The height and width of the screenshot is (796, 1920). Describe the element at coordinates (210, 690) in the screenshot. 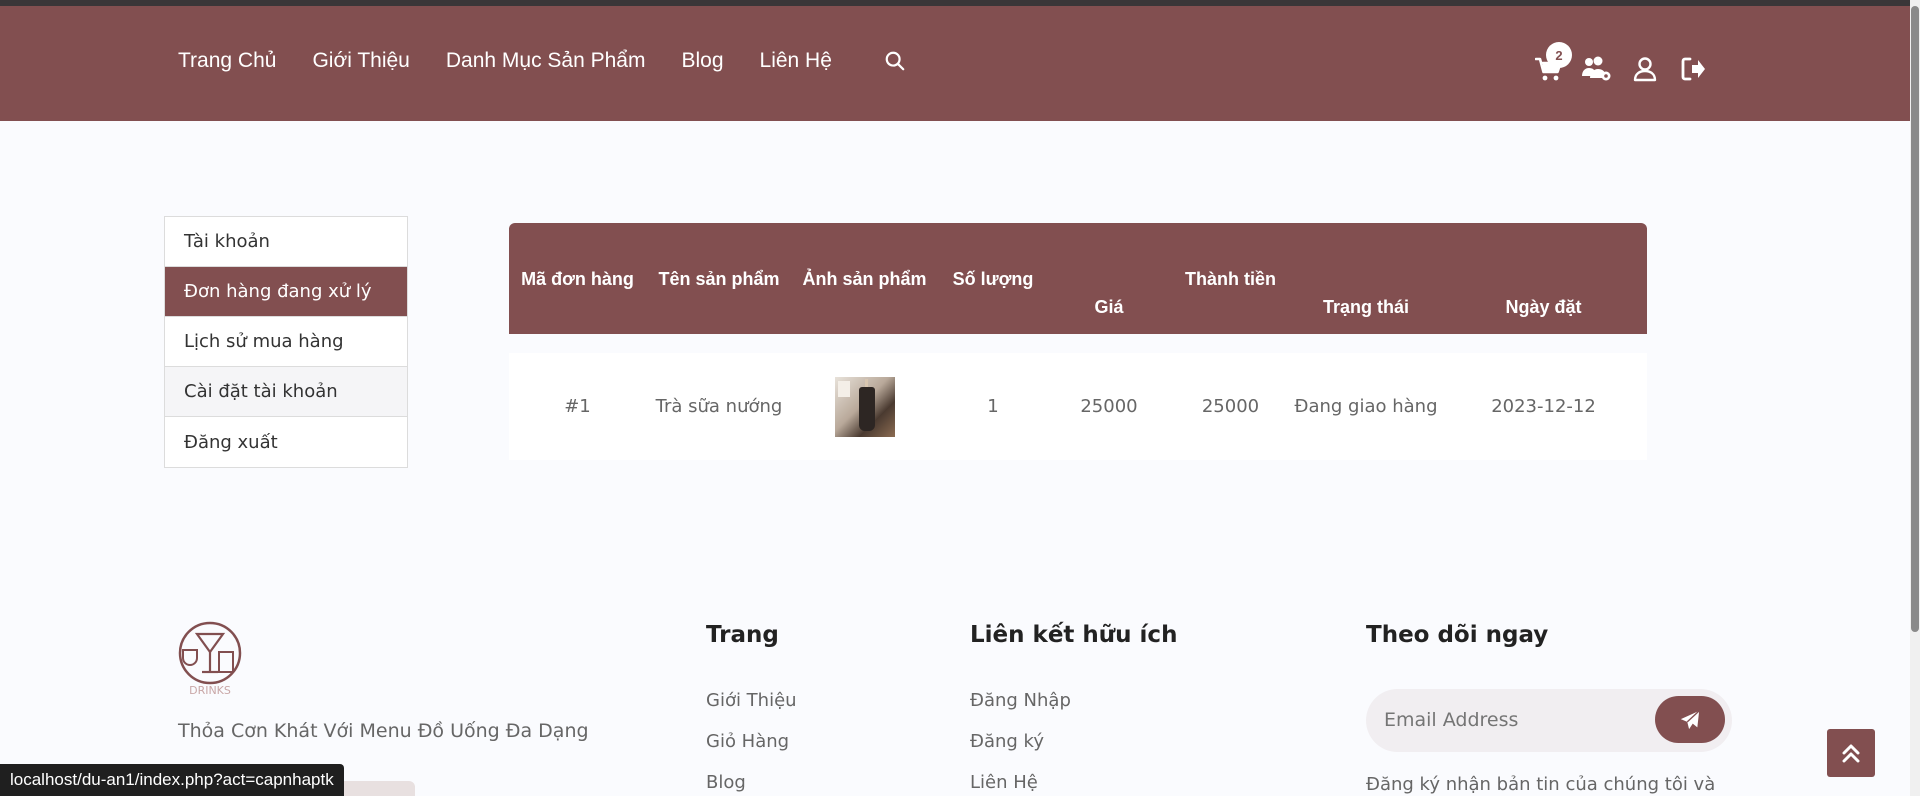

I see `logo-text: DRINKS` at that location.